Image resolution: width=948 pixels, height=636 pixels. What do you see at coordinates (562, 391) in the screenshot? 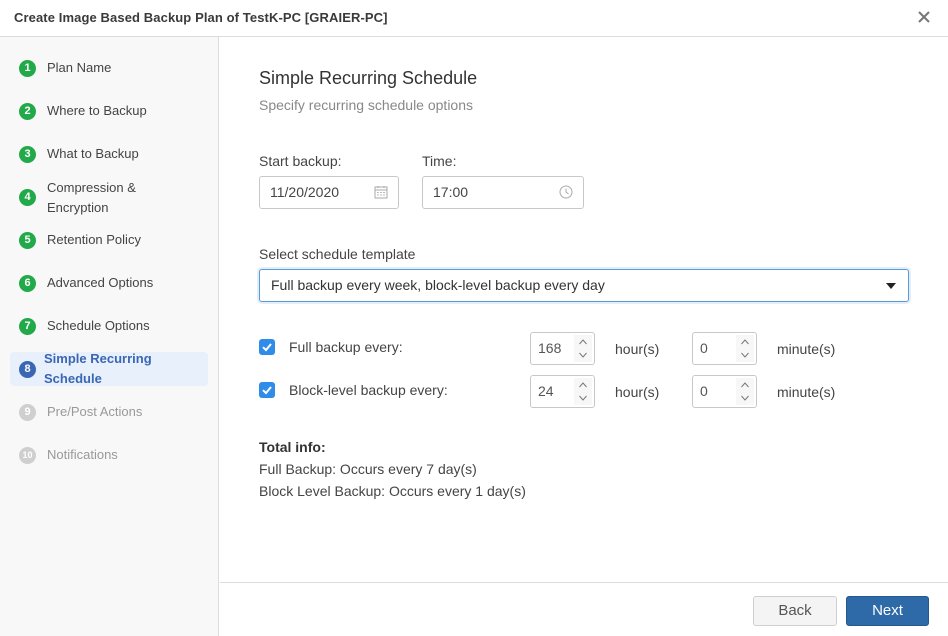
I see `block-level-hours-stepper: 24` at bounding box center [562, 391].